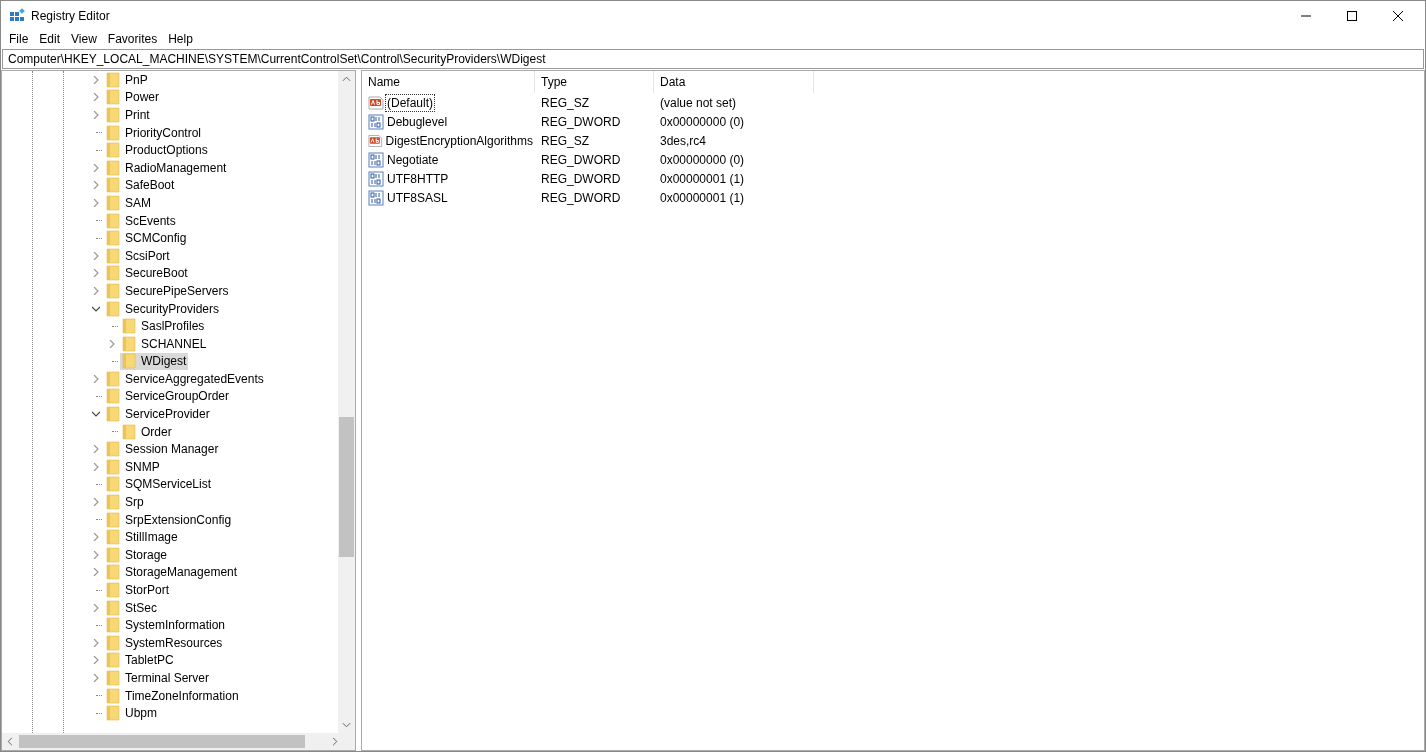  What do you see at coordinates (172, 572) in the screenshot?
I see `tree-item: StorageManagement` at bounding box center [172, 572].